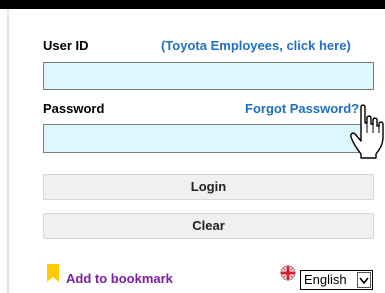  Describe the element at coordinates (192, 4) in the screenshot. I see `top-bar` at that location.